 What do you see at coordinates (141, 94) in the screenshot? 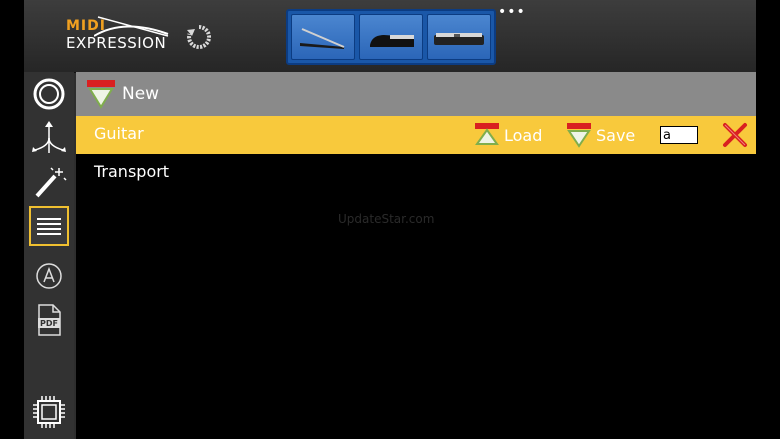
I see `new-preset-label: New` at bounding box center [141, 94].